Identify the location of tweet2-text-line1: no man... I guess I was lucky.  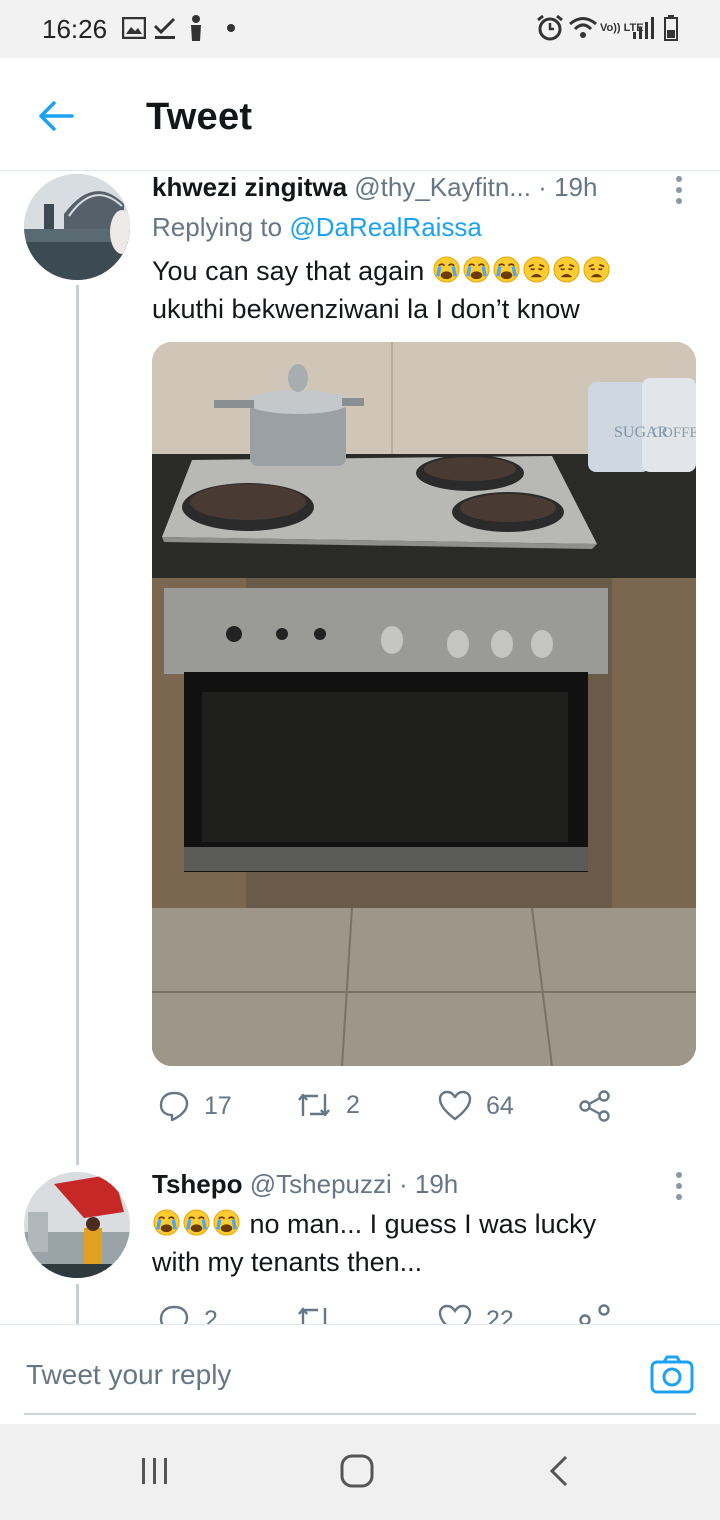
(423, 1224).